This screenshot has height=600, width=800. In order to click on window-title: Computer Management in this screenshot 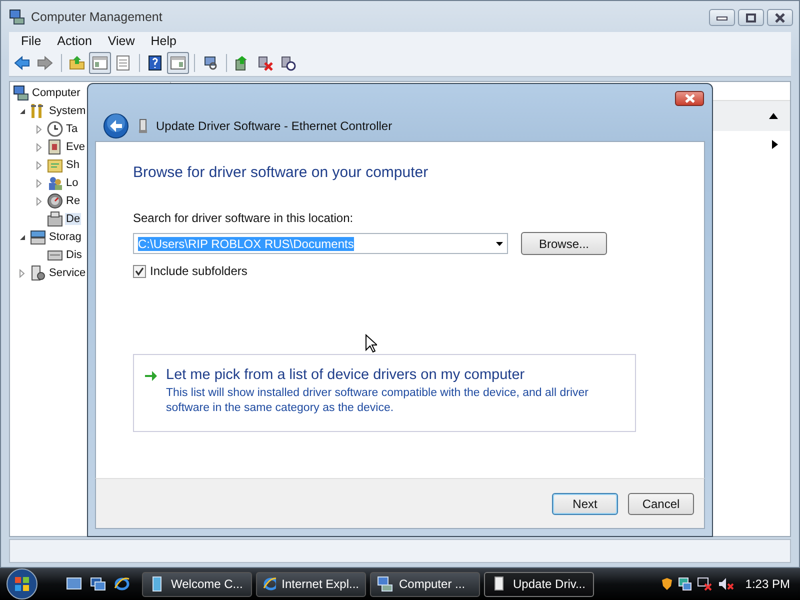, I will do `click(97, 17)`.